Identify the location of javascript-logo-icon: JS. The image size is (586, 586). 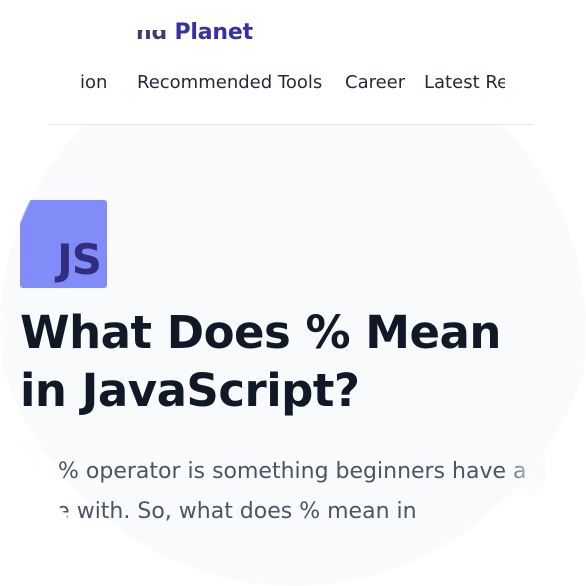
(63, 244).